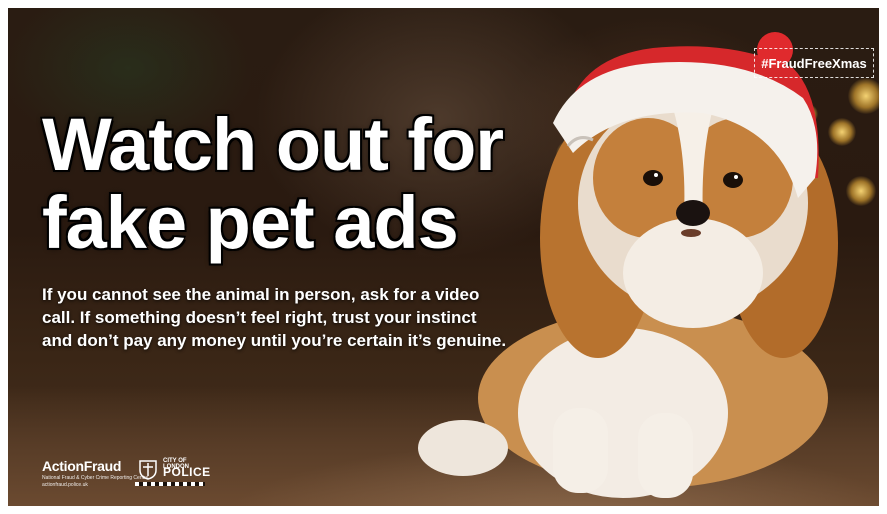 Image resolution: width=887 pixels, height=514 pixels. Describe the element at coordinates (82, 466) in the screenshot. I see `action-fraud-name: ActionFraud` at that location.